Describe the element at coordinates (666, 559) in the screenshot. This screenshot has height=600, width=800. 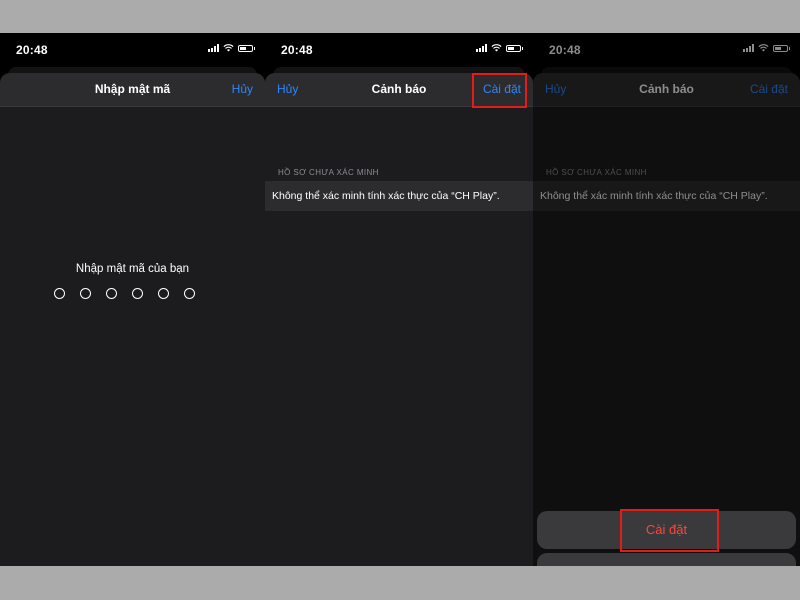
I see `action-sheet-cancel-area` at that location.